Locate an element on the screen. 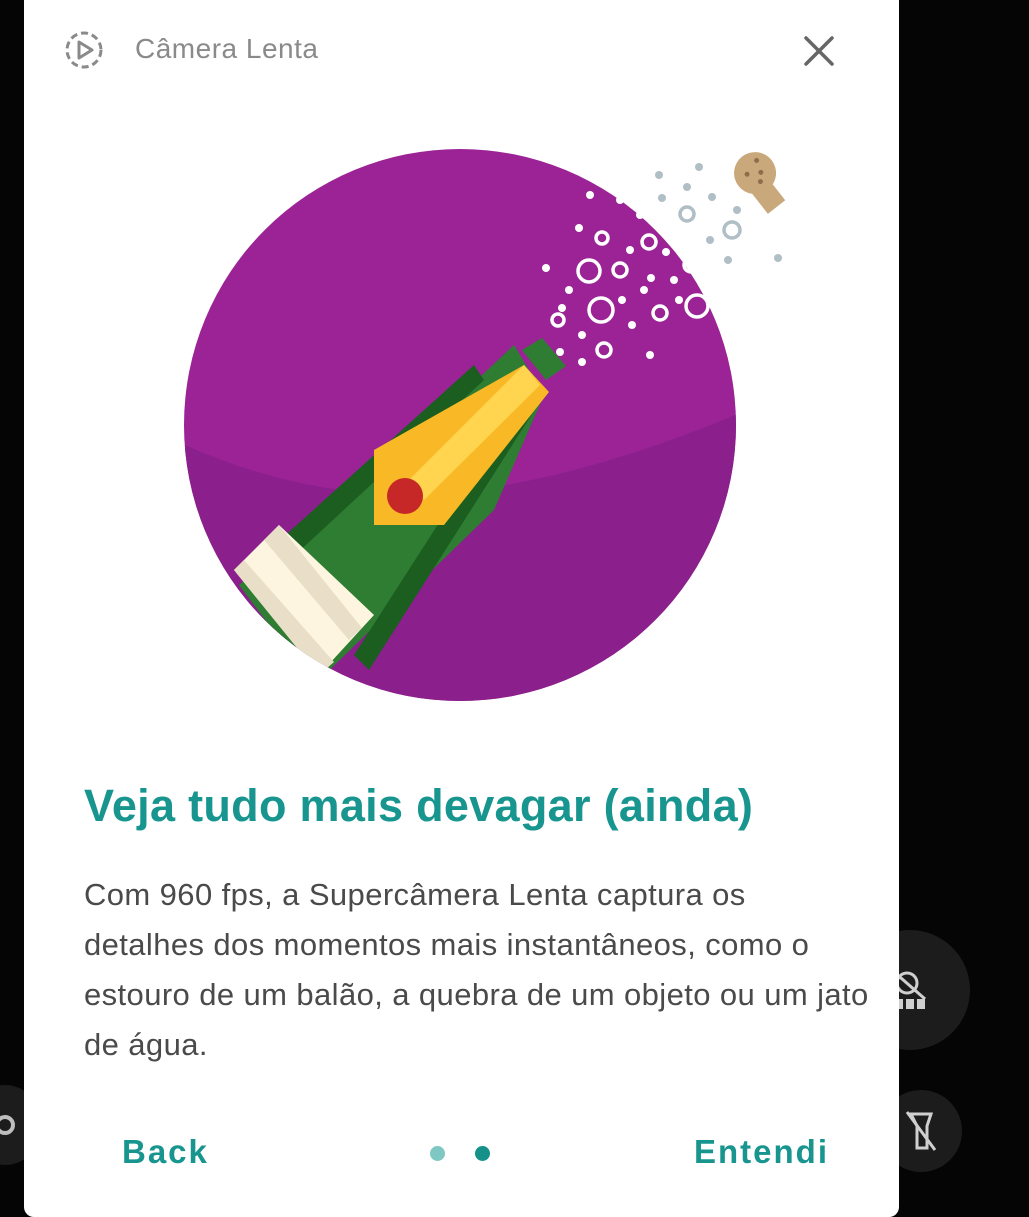 The height and width of the screenshot is (1217, 1029). page-indicator is located at coordinates (460, 1153).